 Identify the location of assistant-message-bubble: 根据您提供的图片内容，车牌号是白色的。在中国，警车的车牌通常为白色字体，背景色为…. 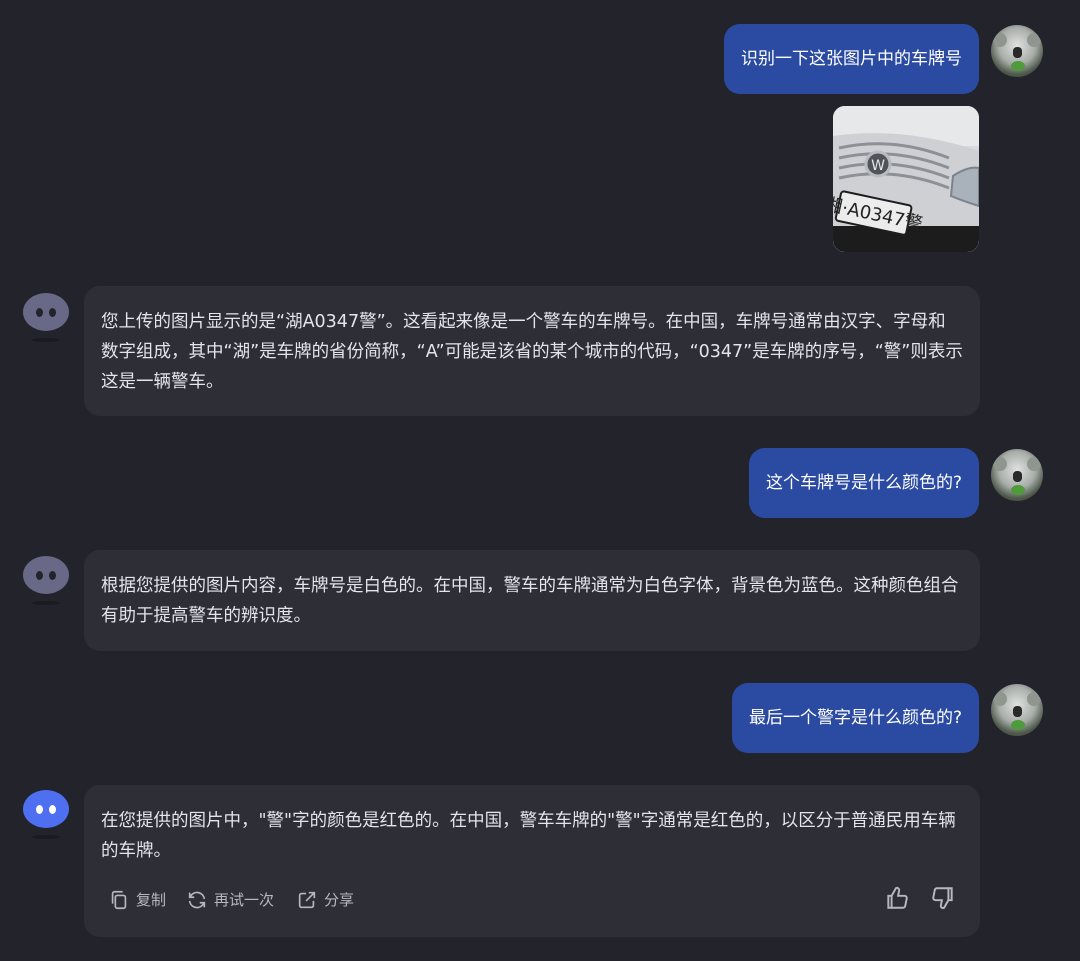
(532, 600).